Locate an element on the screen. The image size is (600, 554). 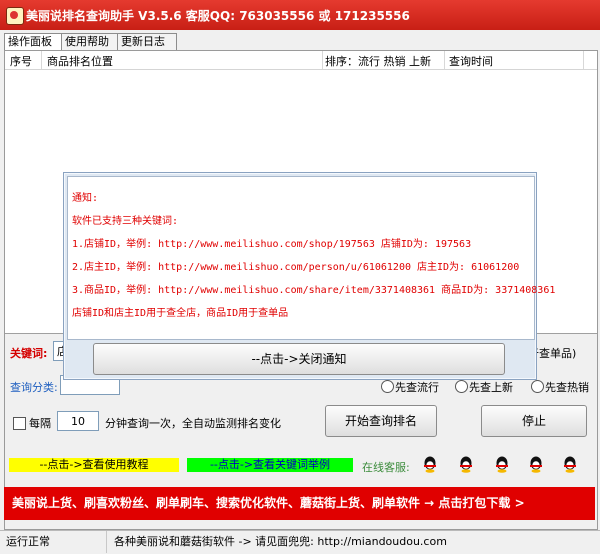
tab-changelog: 更新日志 is located at coordinates (147, 41).